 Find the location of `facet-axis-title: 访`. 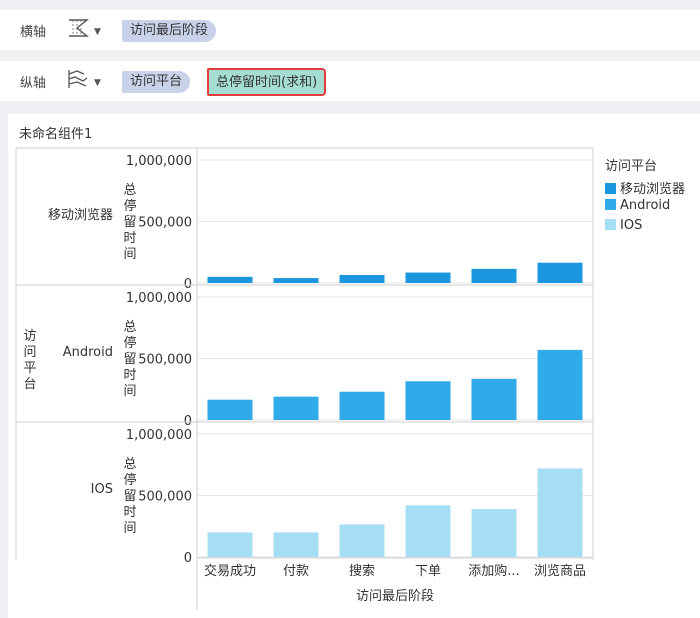

facet-axis-title: 访 is located at coordinates (29, 336).